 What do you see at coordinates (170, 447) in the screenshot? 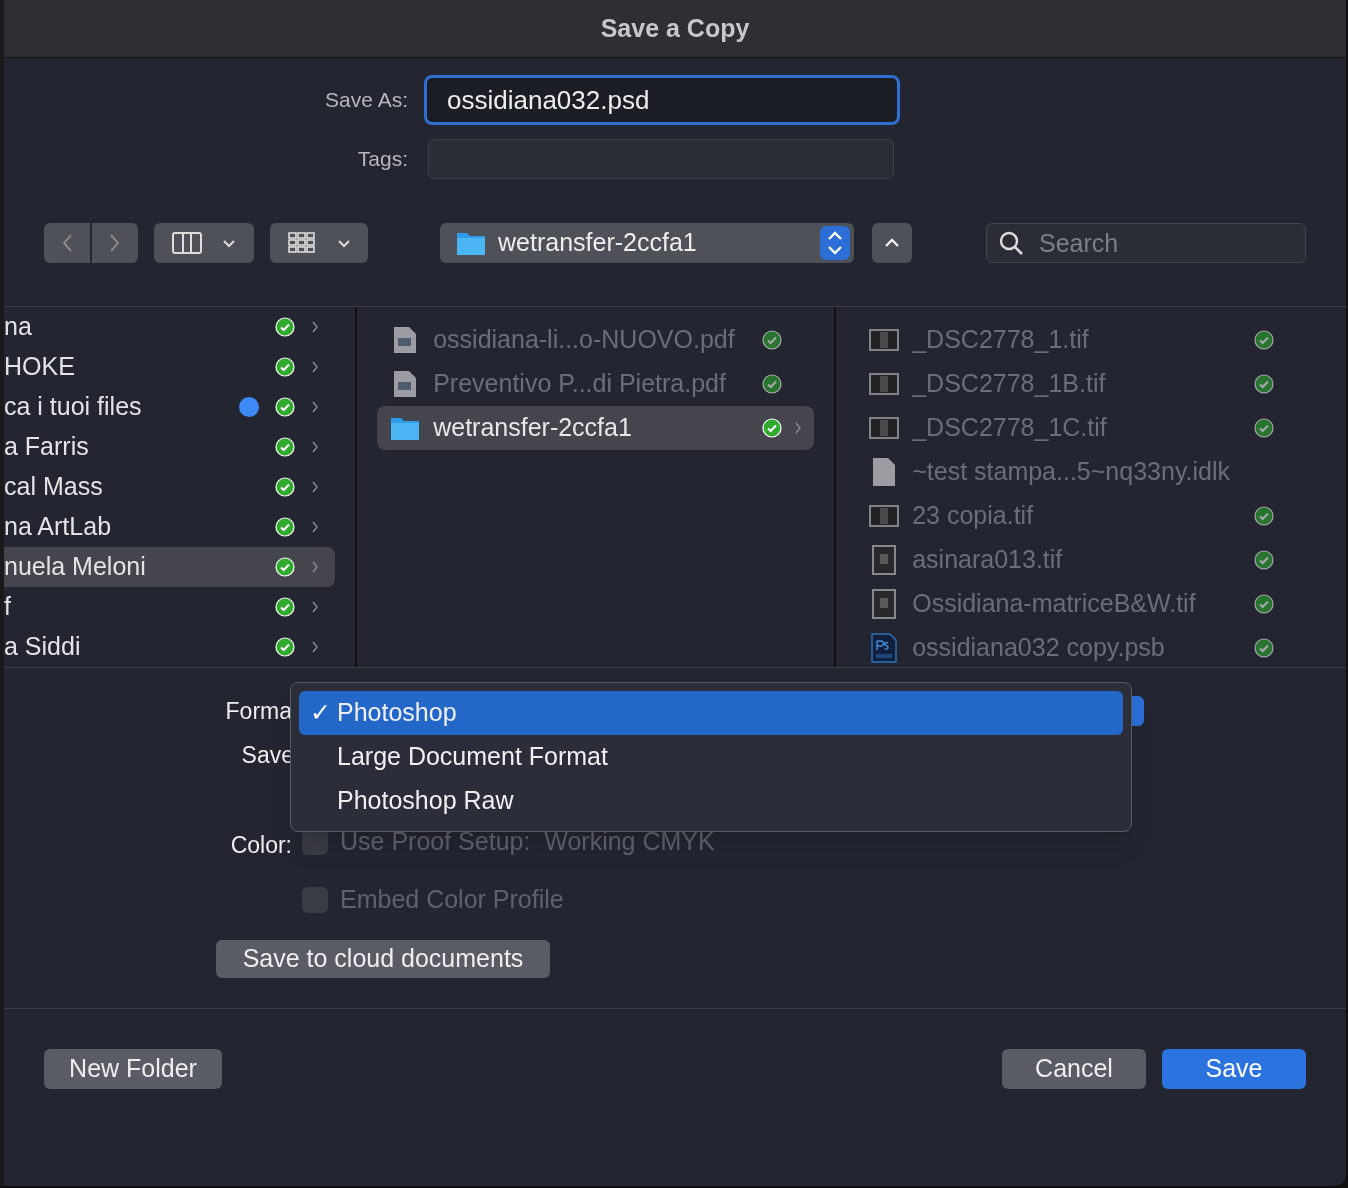
I see `sidebar-item: a Farris` at bounding box center [170, 447].